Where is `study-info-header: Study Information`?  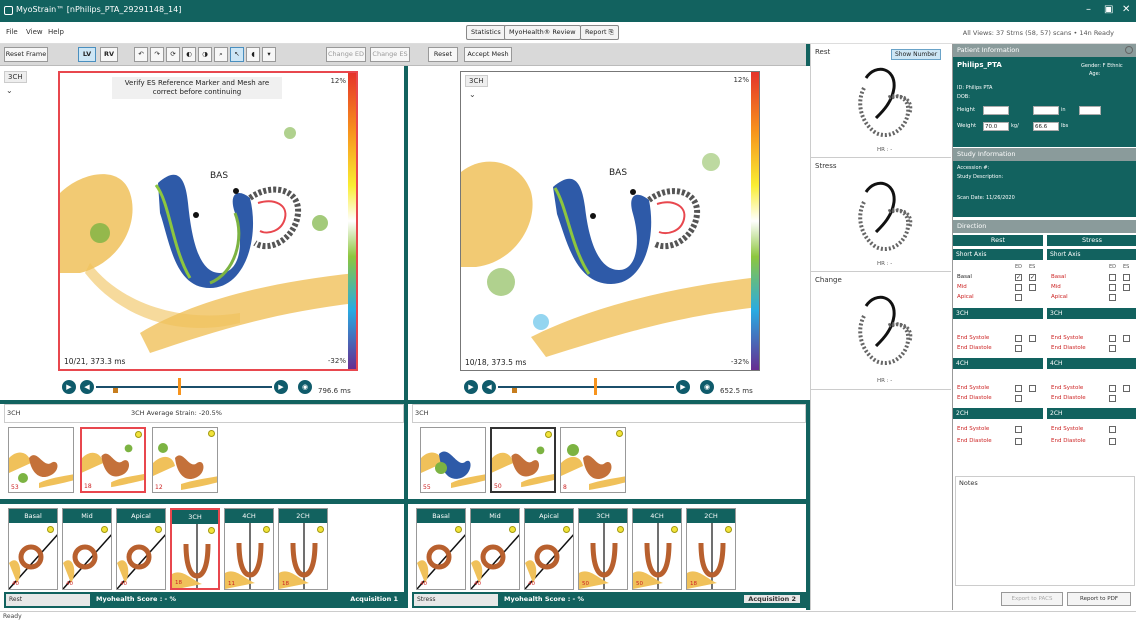
study-info-header: Study Information is located at coordinates (1044, 154).